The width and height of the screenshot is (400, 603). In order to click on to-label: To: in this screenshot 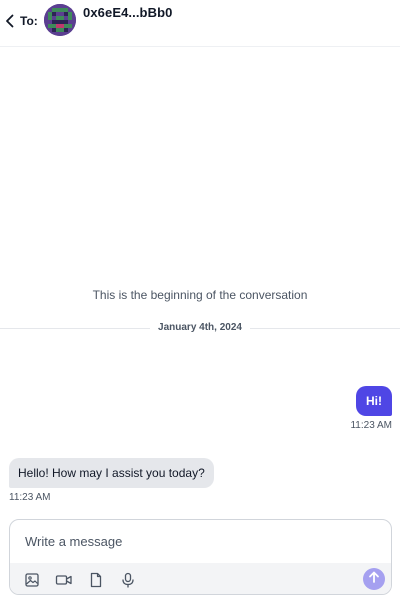, I will do `click(29, 21)`.